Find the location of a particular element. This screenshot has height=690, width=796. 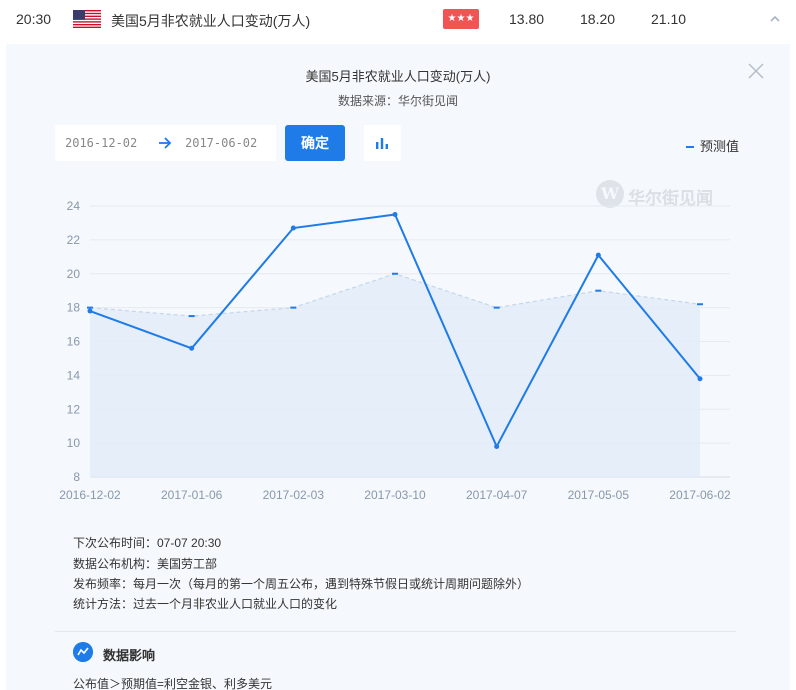

impact-title: 数据影响 is located at coordinates (129, 655).